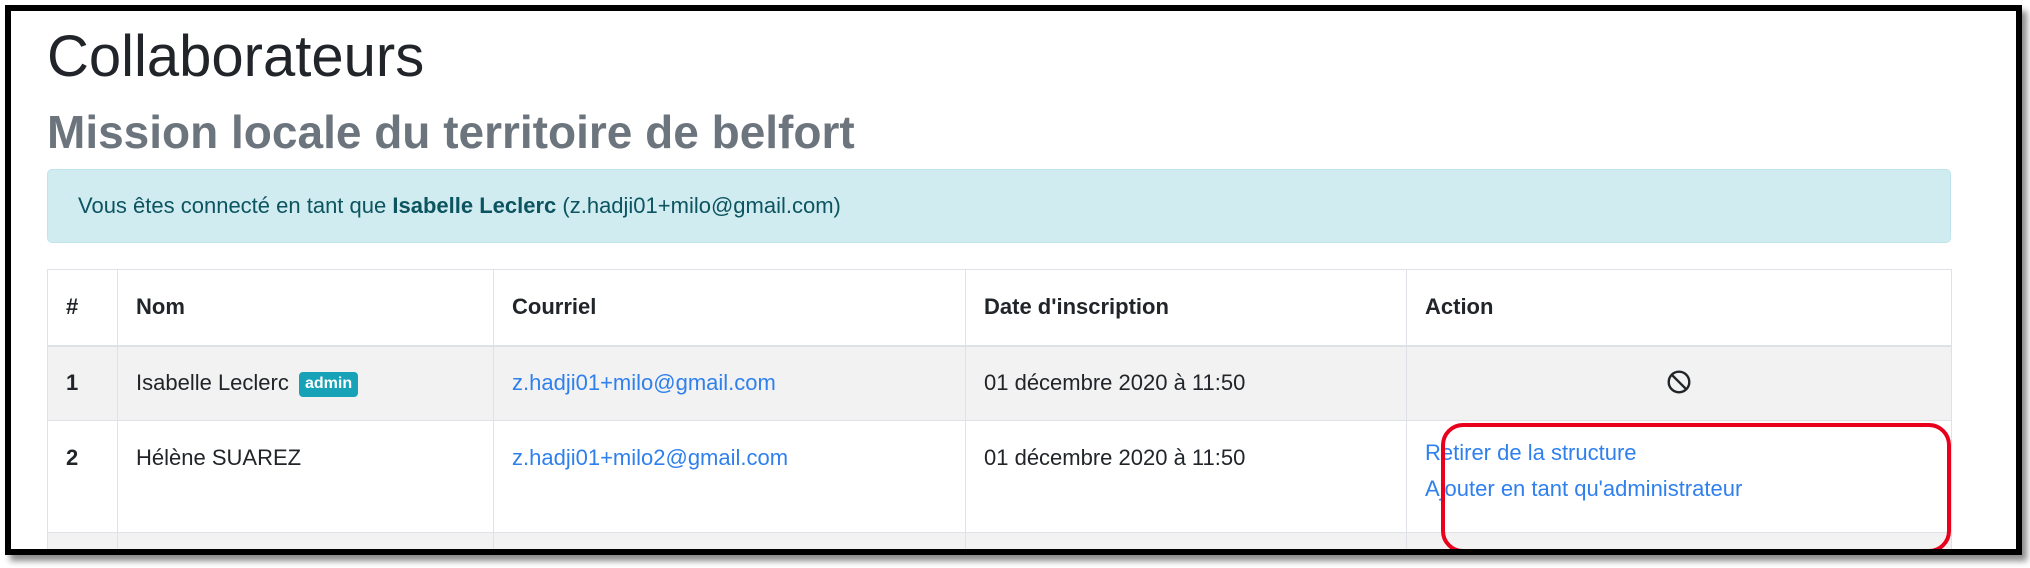 The height and width of the screenshot is (568, 2030). Describe the element at coordinates (729, 476) in the screenshot. I see `row-email-cell: z.hadji01+milo2@gmail.com` at that location.